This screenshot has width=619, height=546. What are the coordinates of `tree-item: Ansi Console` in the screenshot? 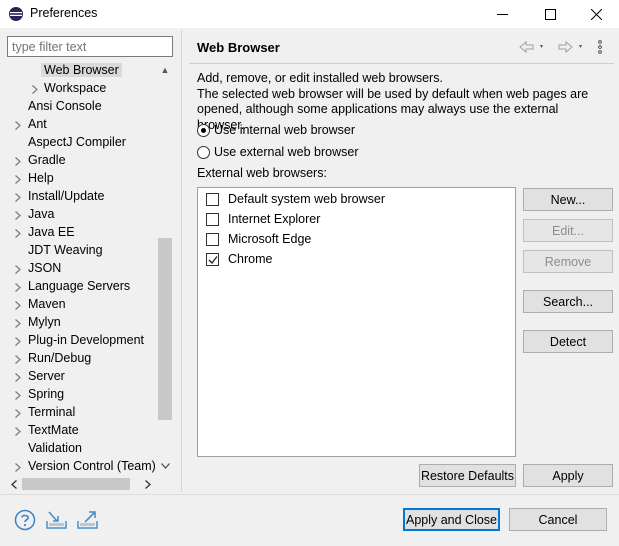 It's located at (78, 107).